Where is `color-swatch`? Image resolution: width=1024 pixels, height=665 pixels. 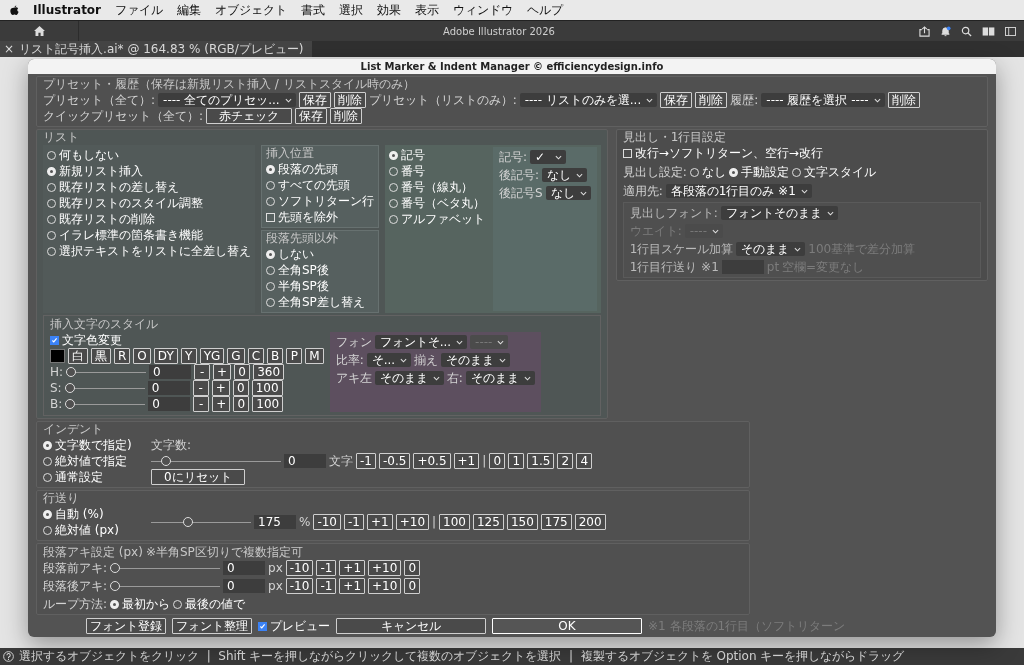 color-swatch is located at coordinates (57, 356).